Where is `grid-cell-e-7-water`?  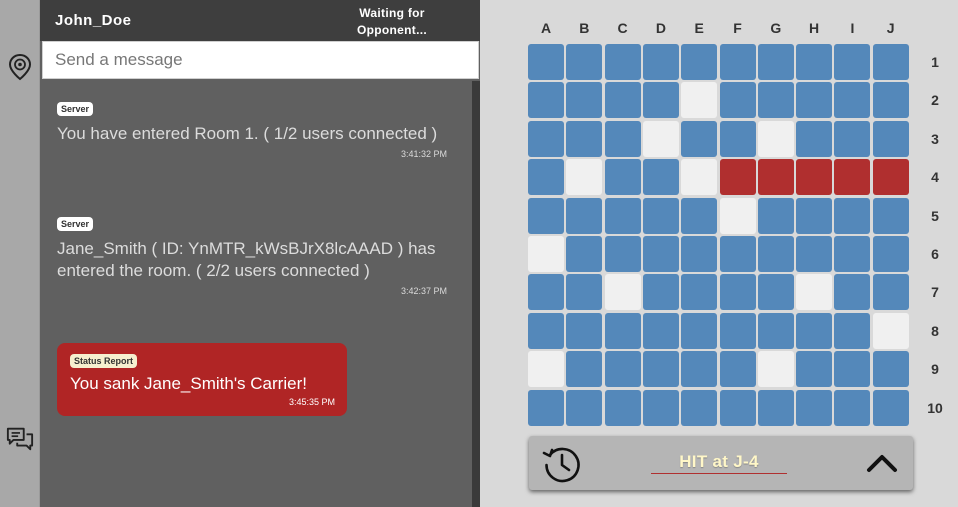
grid-cell-e-7-water is located at coordinates (699, 292).